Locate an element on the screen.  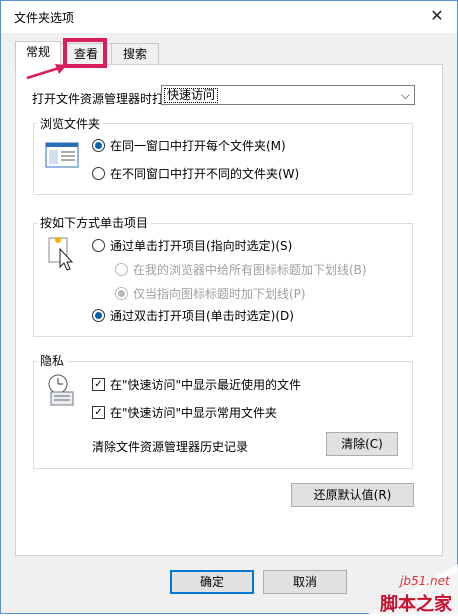
same-window-option: 在同一窗口中打开每个文件夹(M) is located at coordinates (189, 145).